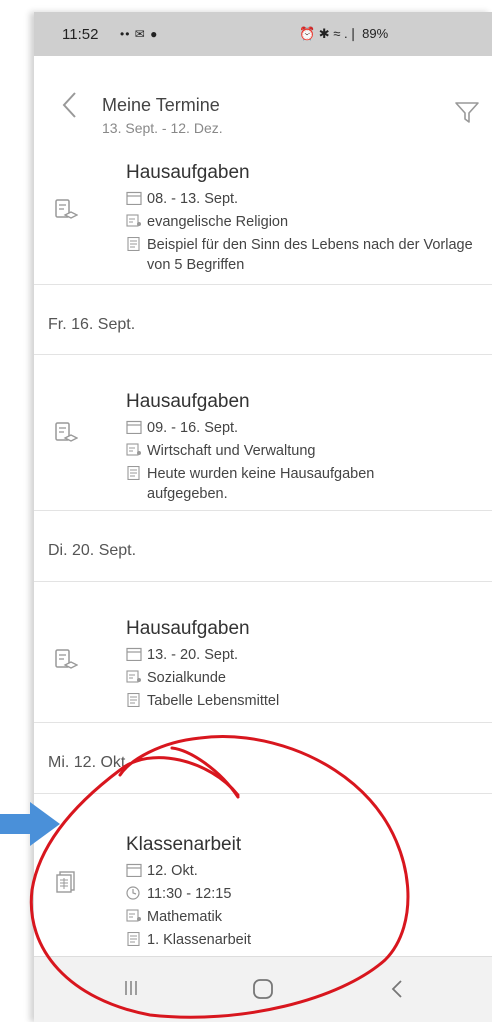  I want to click on back-chevron-icon, so click(70, 105).